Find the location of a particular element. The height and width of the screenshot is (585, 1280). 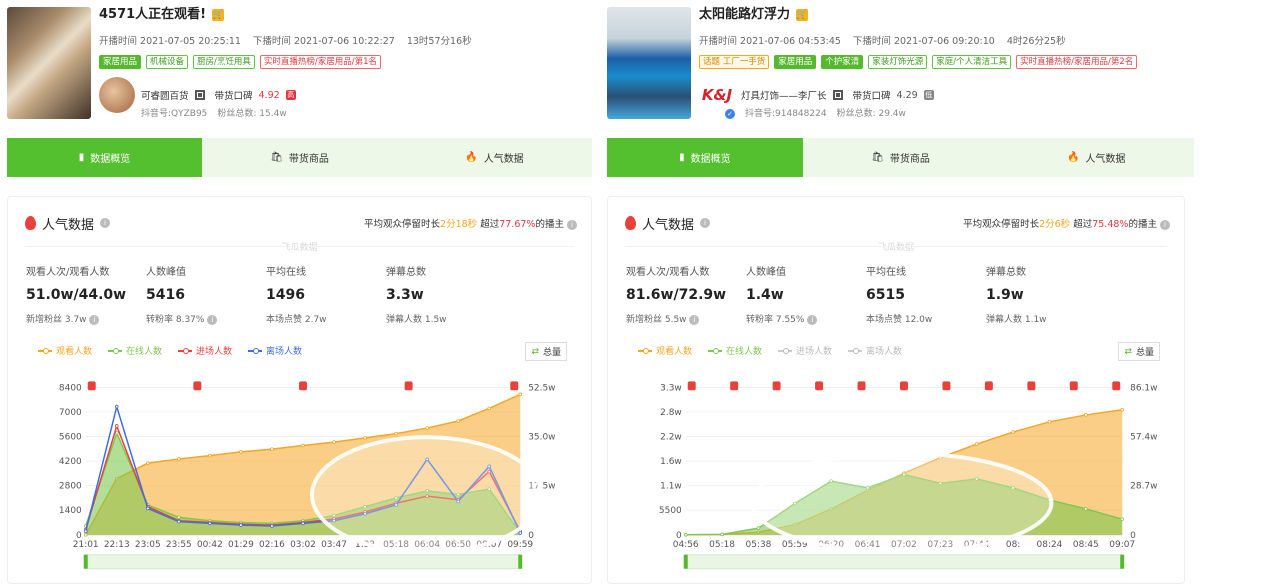

rating-value: 4.92 is located at coordinates (269, 95).